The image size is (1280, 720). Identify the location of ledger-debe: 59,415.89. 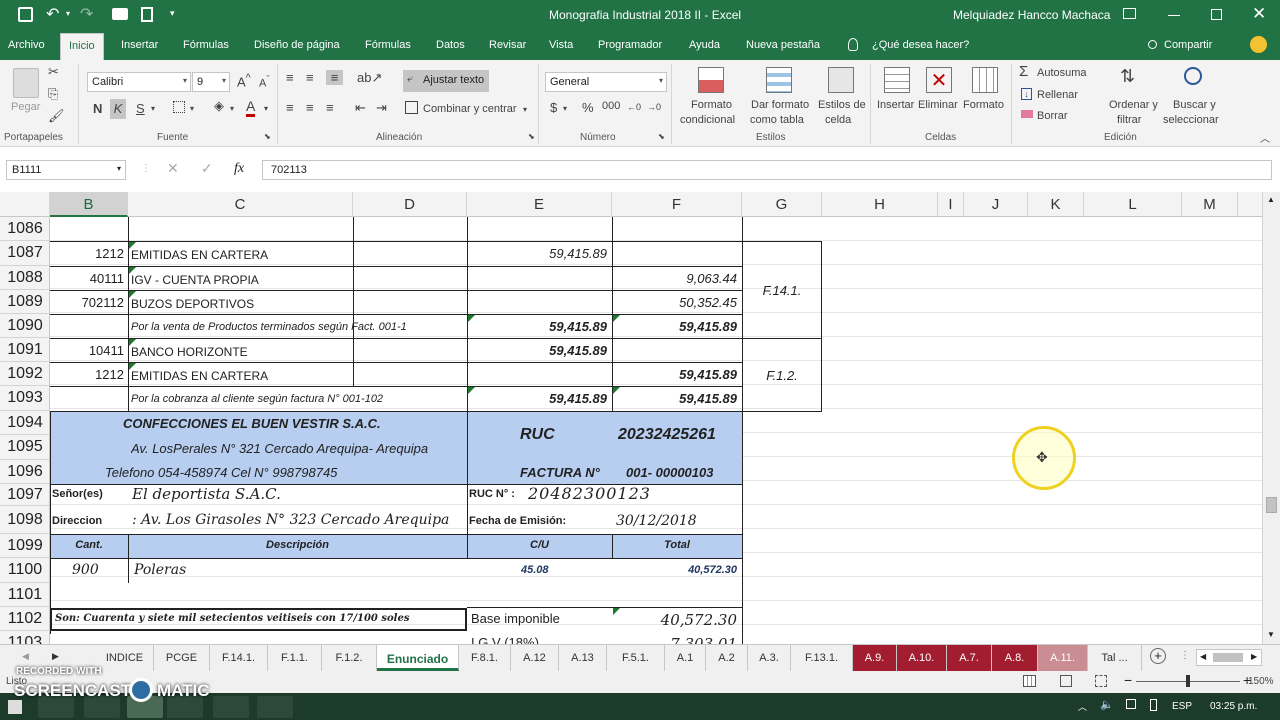
(538, 253).